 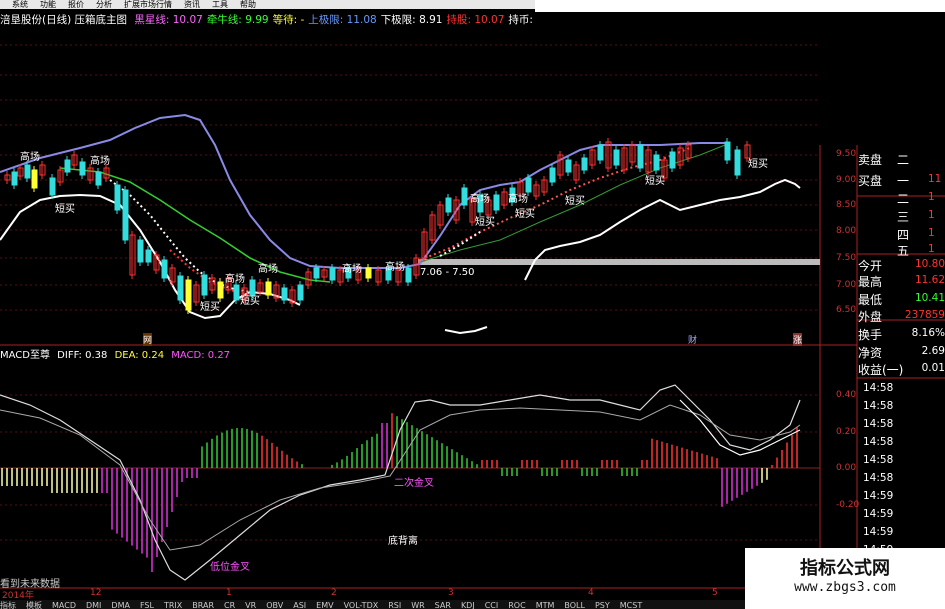 I want to click on month-label: 4, so click(x=591, y=593).